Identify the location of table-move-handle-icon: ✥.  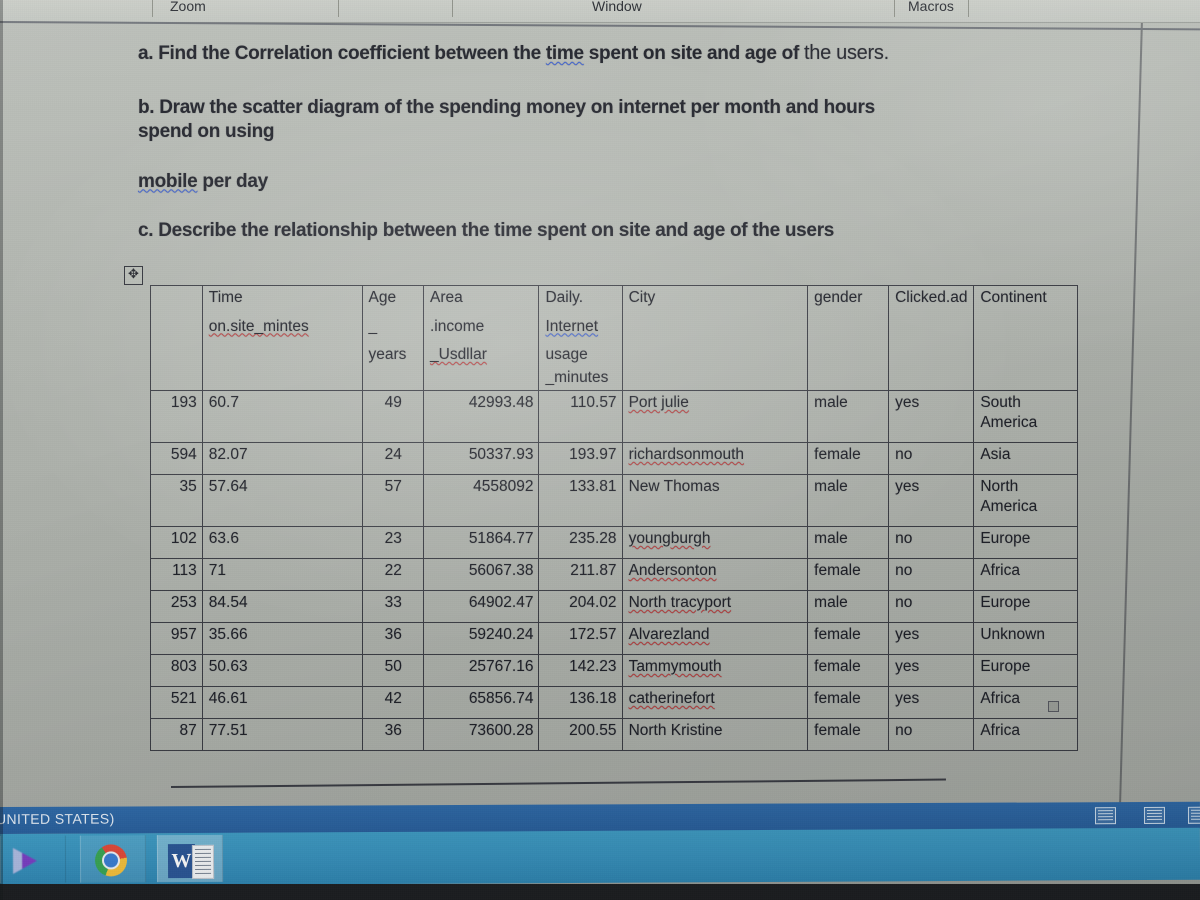
(133, 275).